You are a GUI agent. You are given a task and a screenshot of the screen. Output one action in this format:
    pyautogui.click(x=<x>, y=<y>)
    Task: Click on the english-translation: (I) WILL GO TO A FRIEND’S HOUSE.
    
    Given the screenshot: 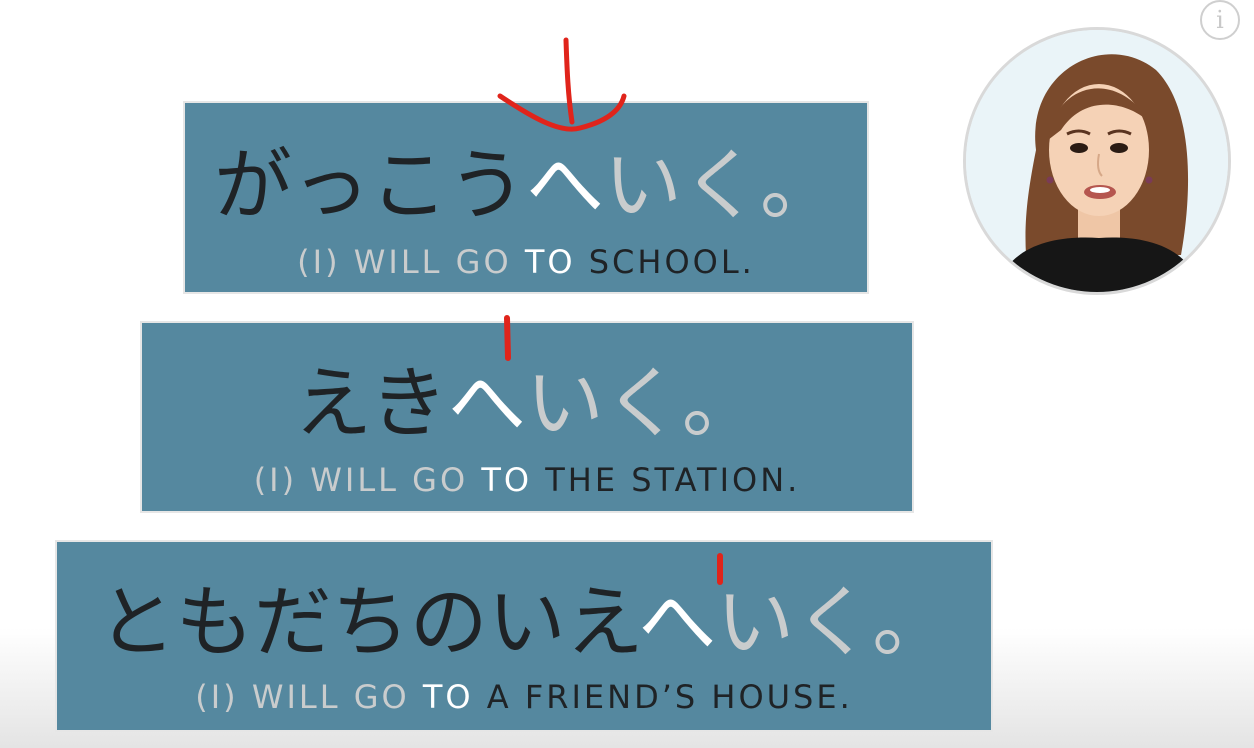 What is the action you would take?
    pyautogui.click(x=524, y=697)
    